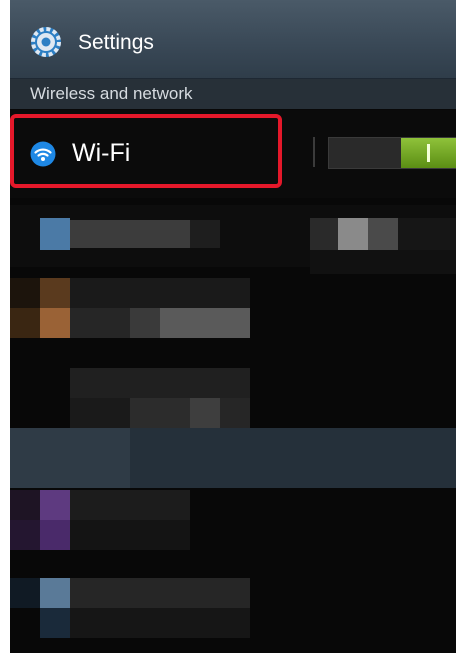 The image size is (456, 653). I want to click on toggle-on-indicator, so click(428, 153).